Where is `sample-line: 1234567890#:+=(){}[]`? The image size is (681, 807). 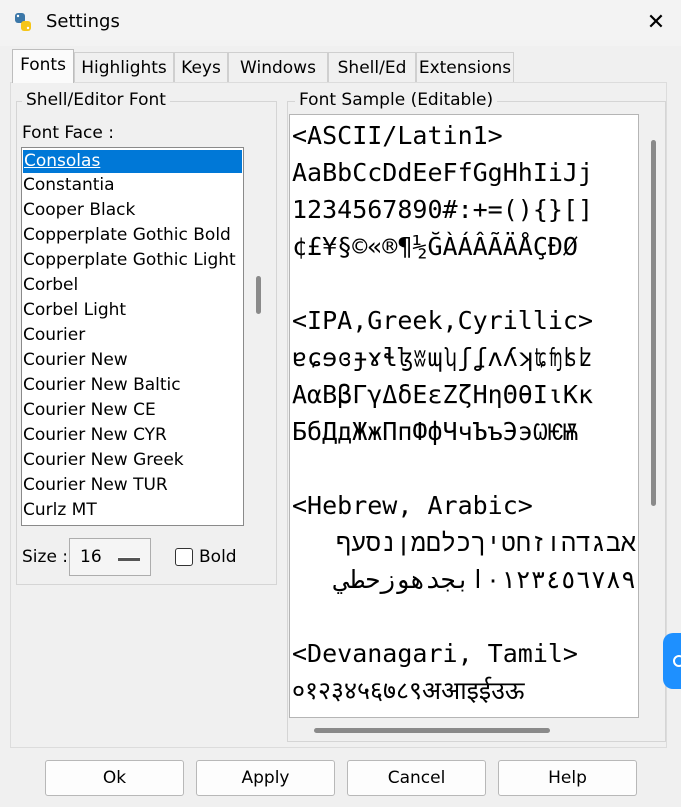 sample-line: 1234567890#:+=(){}[] is located at coordinates (443, 209).